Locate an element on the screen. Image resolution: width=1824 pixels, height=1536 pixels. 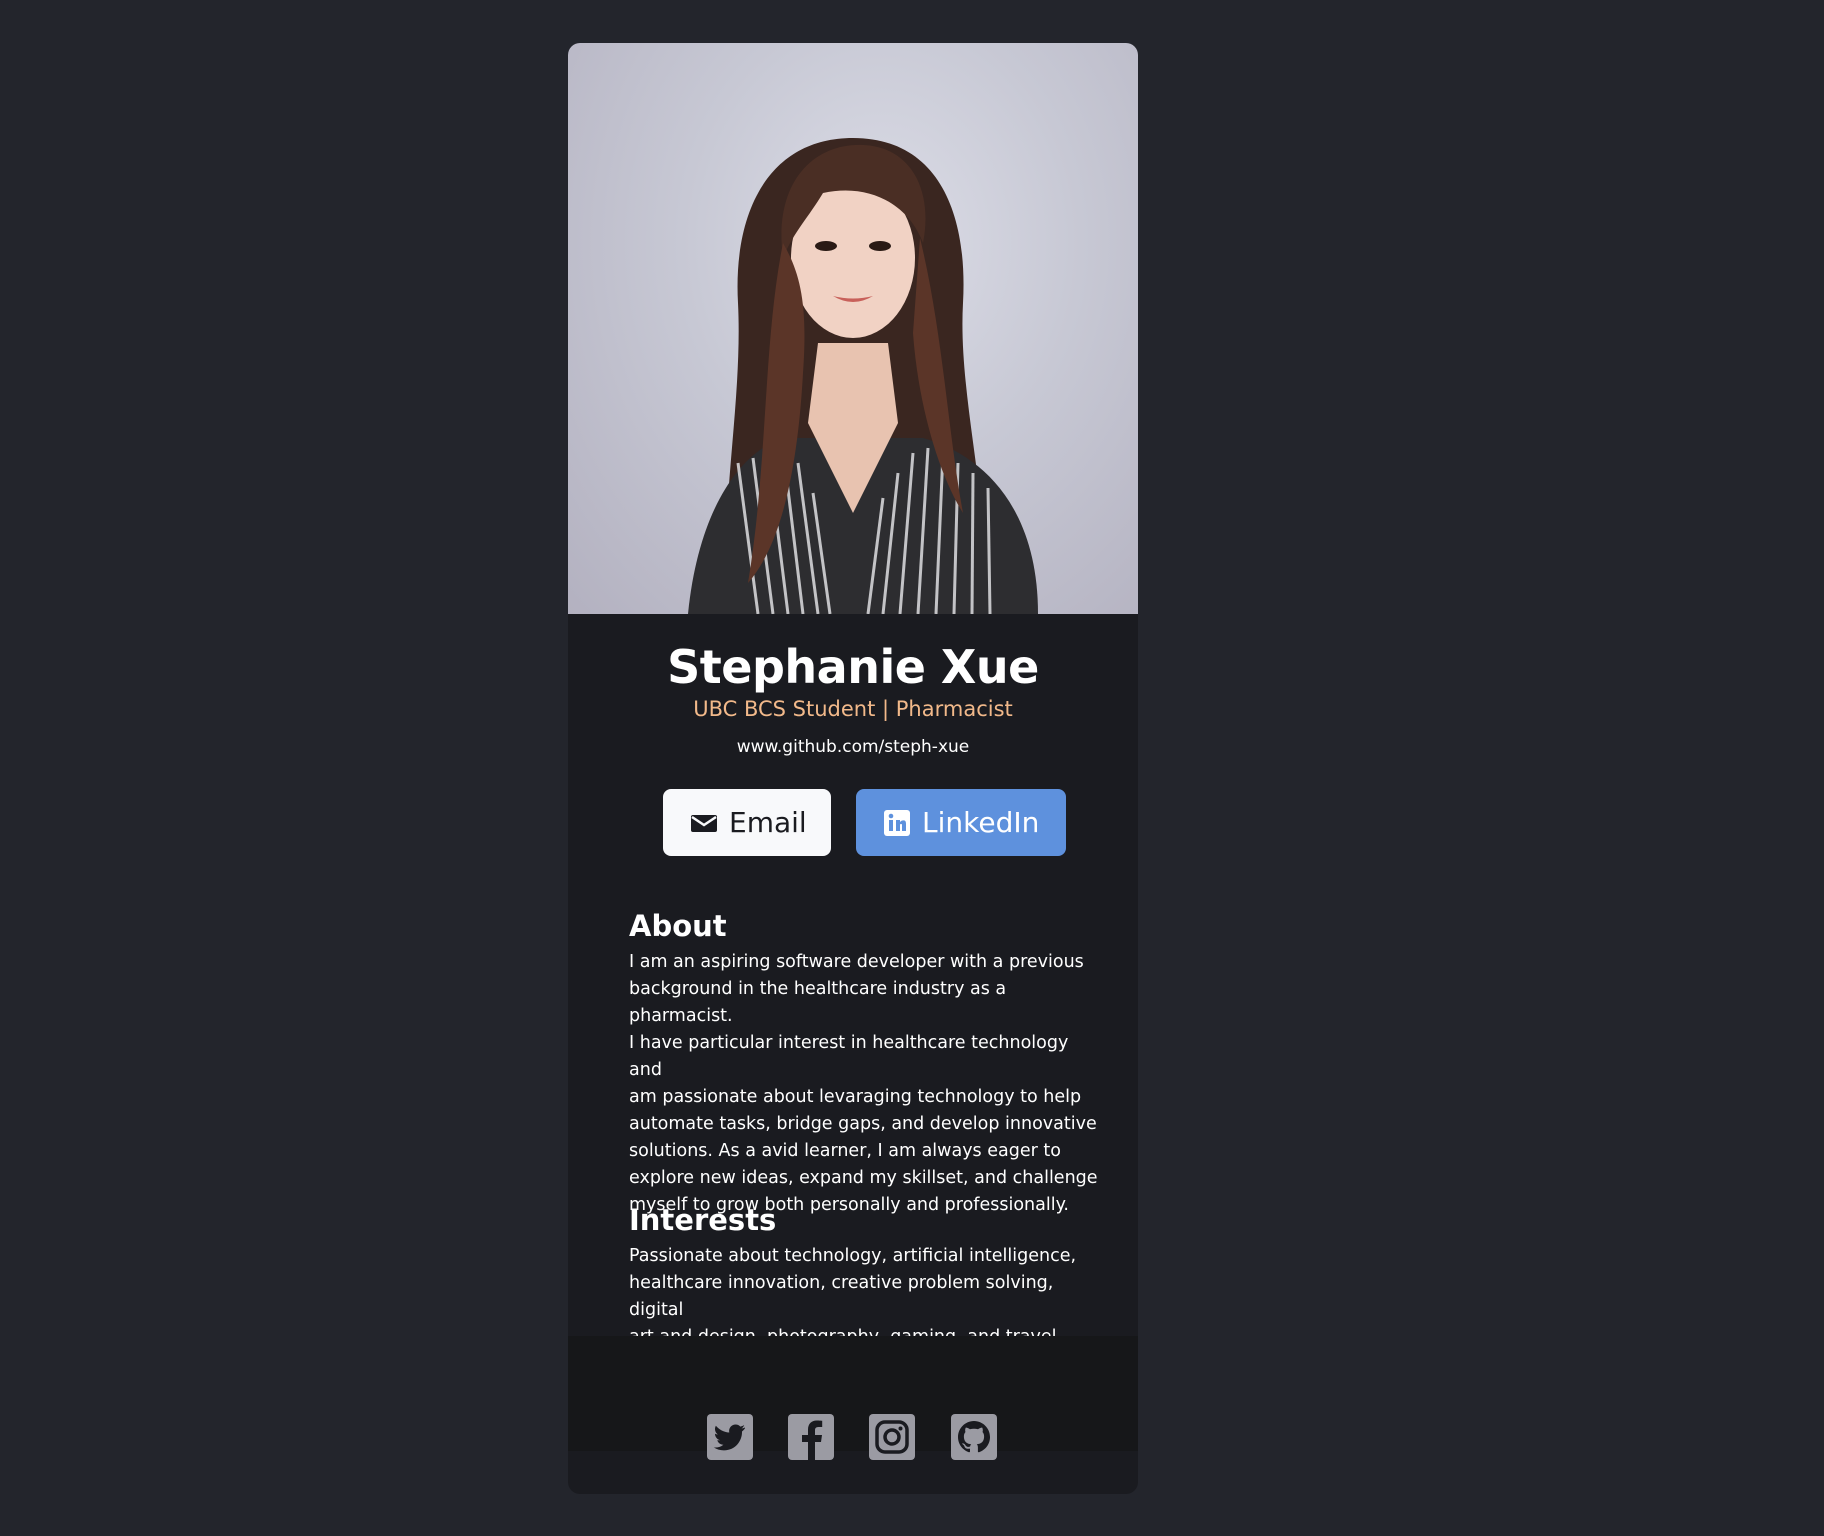
profile-subtitle: UBC BCS Student | Pharmacist is located at coordinates (853, 709).